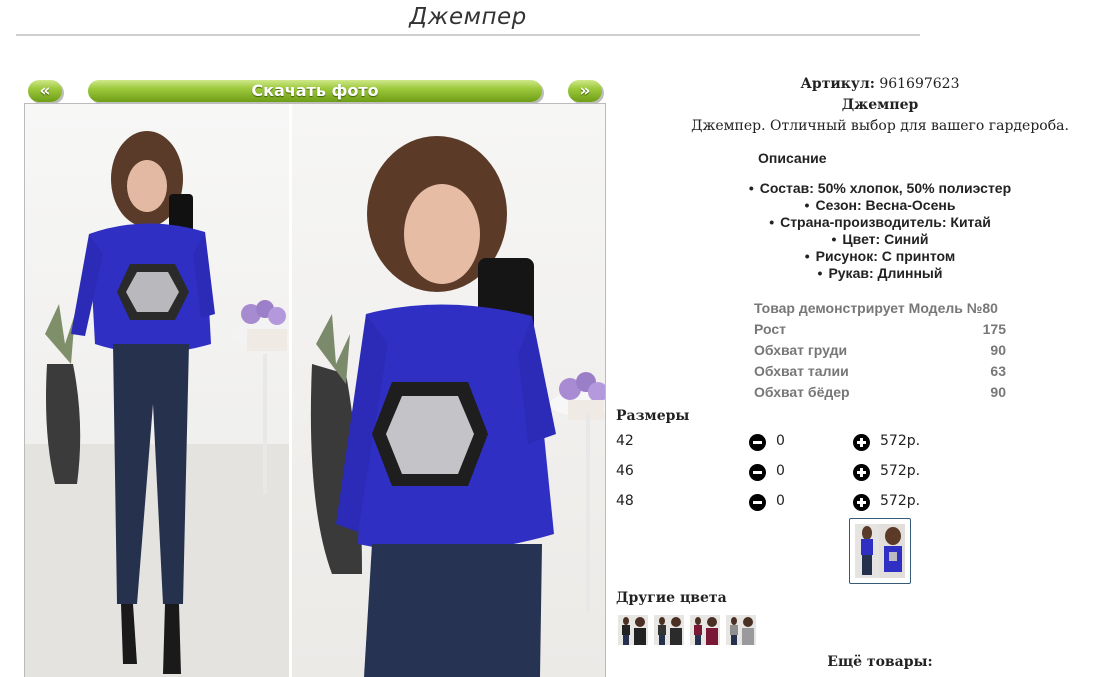 The height and width of the screenshot is (677, 1103). I want to click on description-heading: Описание, so click(792, 158).